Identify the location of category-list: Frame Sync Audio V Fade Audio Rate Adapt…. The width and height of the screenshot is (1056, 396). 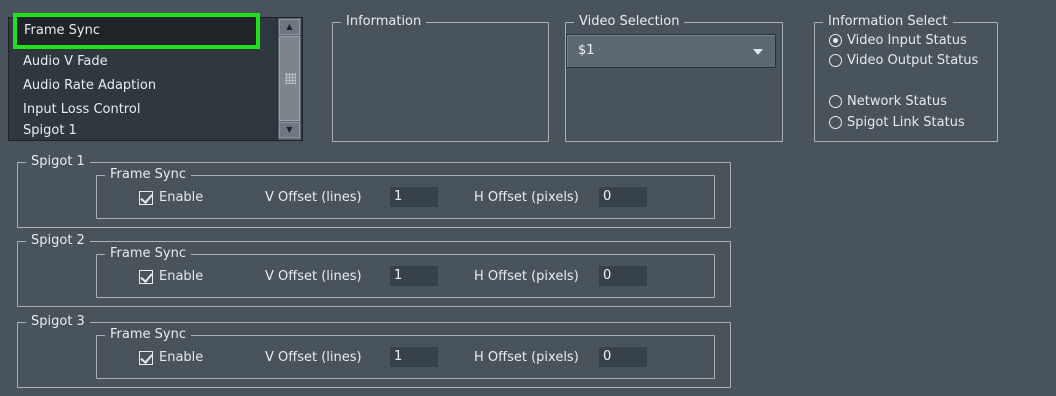
(155, 77).